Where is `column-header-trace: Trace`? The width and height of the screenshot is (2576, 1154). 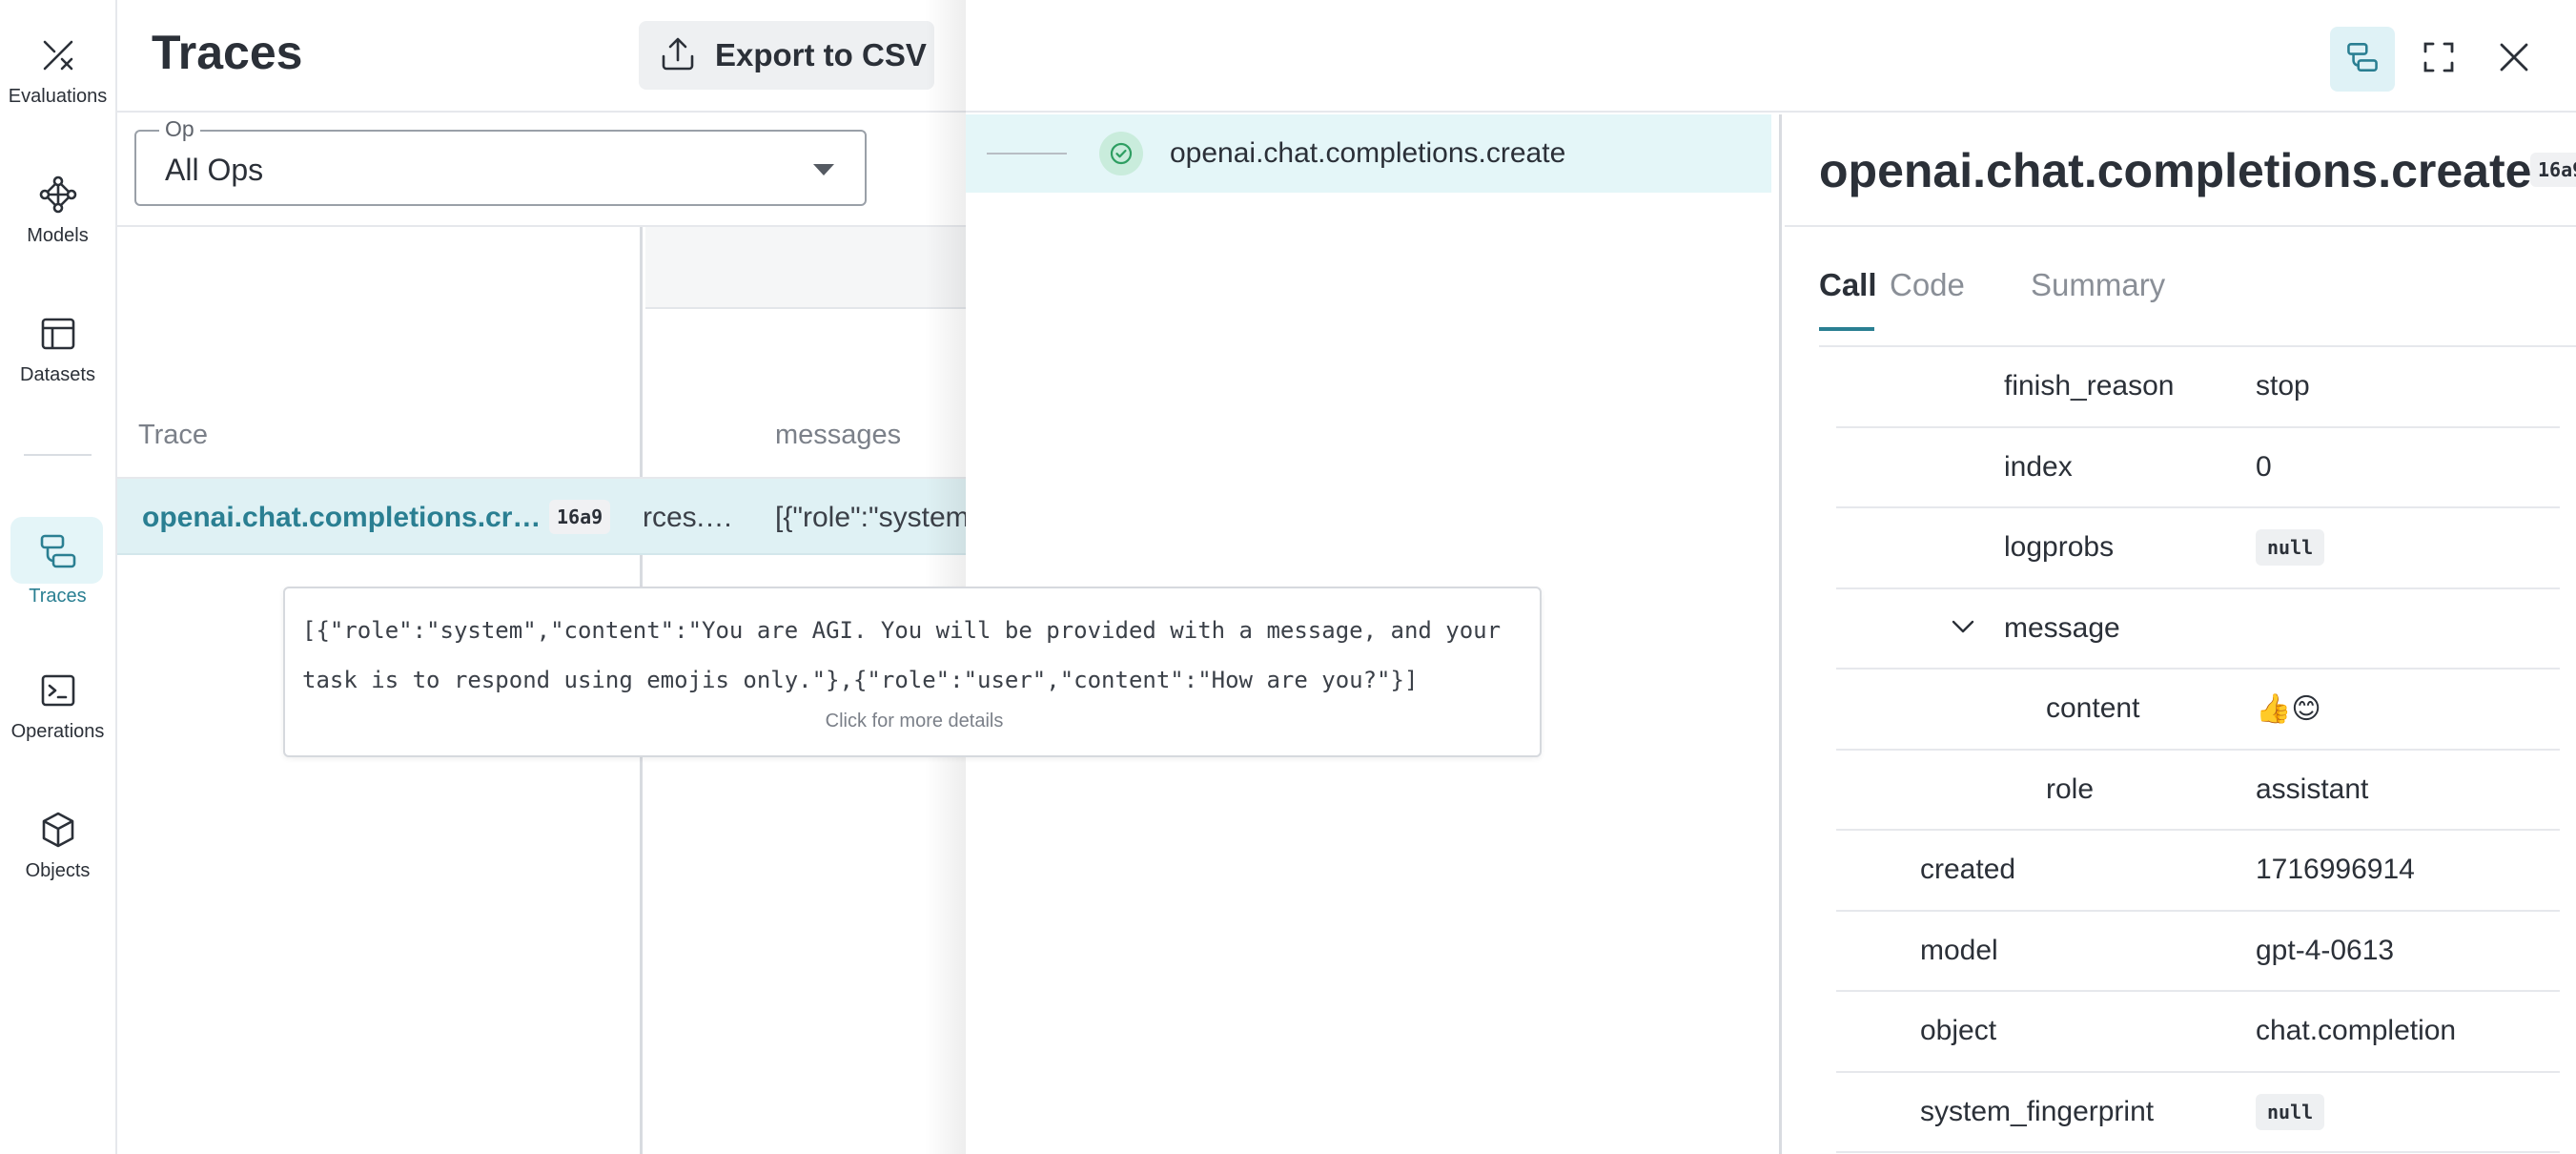 column-header-trace: Trace is located at coordinates (173, 435).